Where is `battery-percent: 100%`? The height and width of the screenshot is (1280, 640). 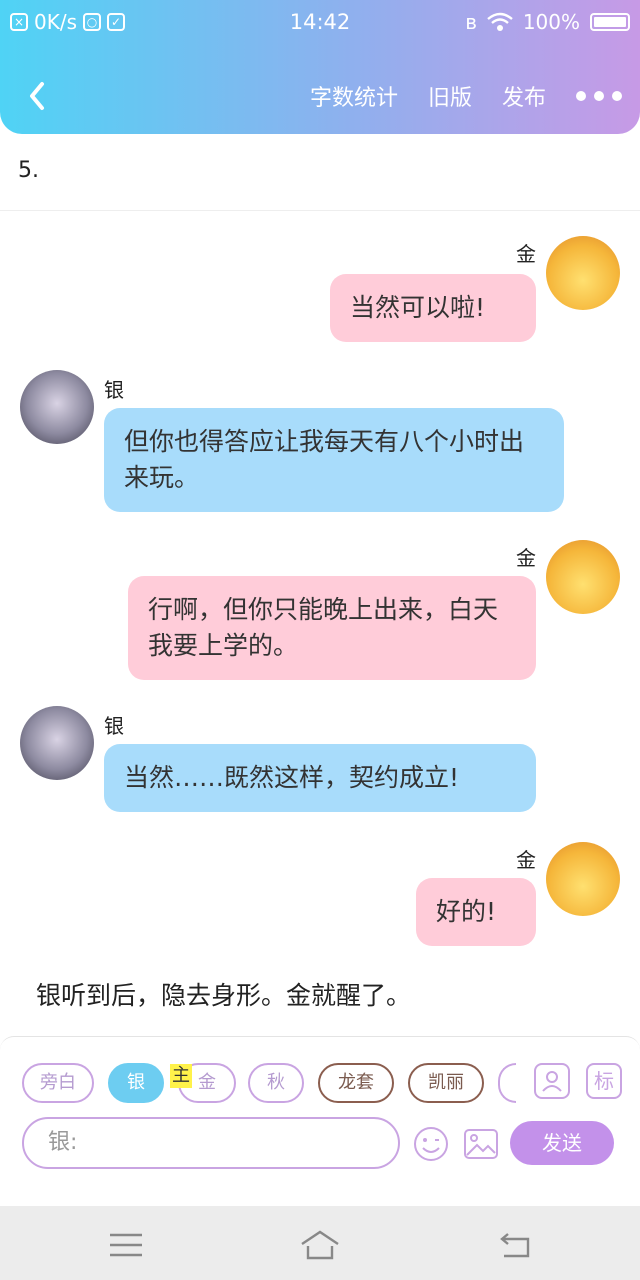
battery-percent: 100% is located at coordinates (551, 22).